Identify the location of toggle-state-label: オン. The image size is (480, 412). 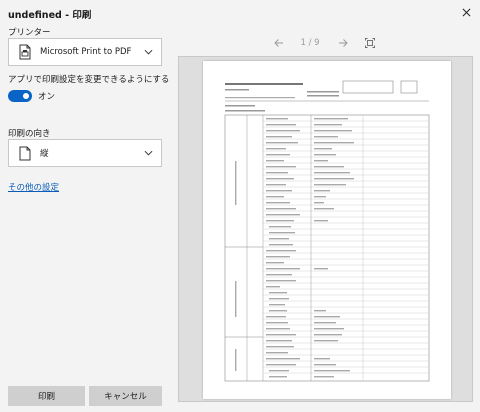
(47, 97).